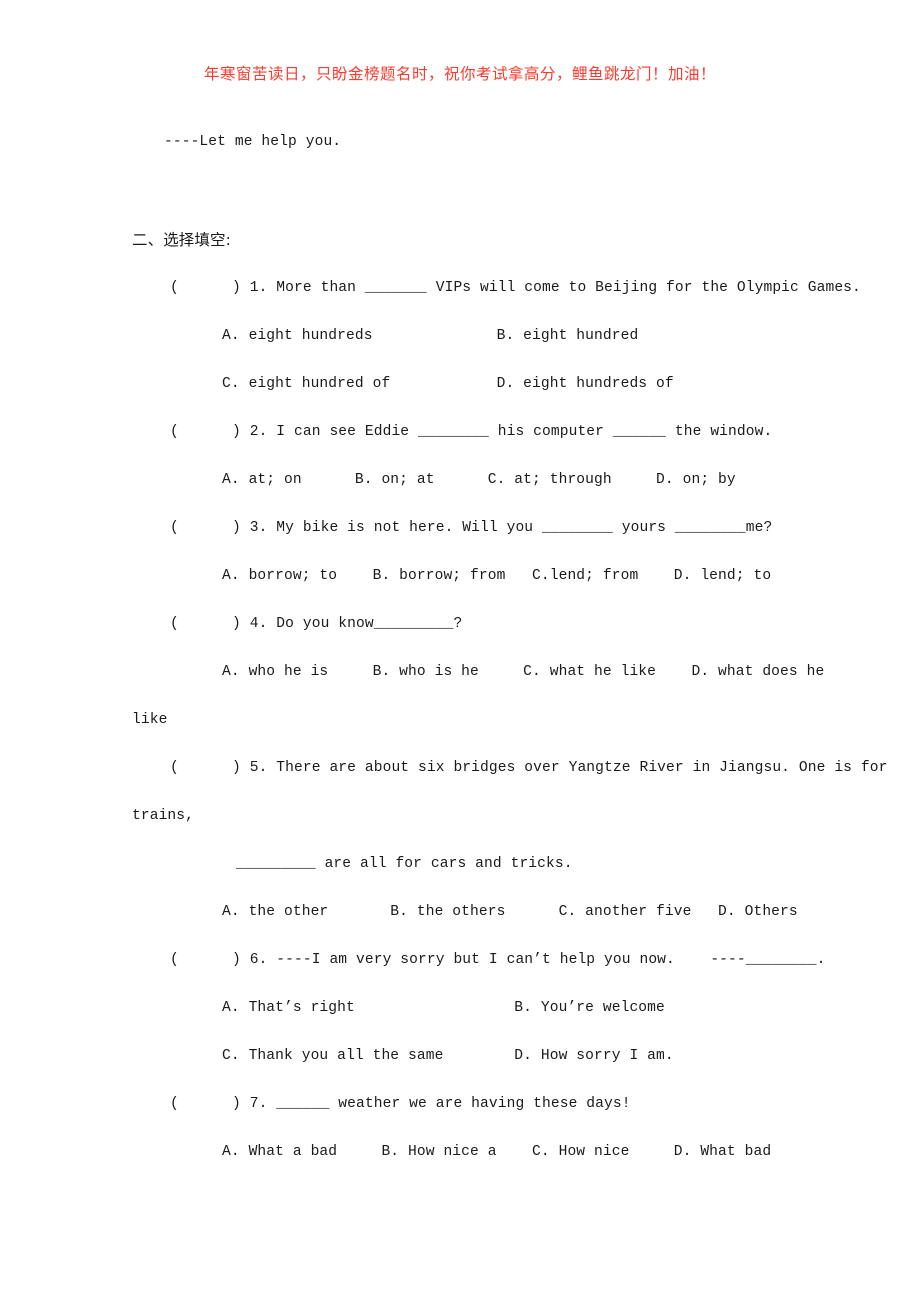  Describe the element at coordinates (316, 624) in the screenshot. I see `question-stem: ( ) 4. Do you know_________?` at that location.